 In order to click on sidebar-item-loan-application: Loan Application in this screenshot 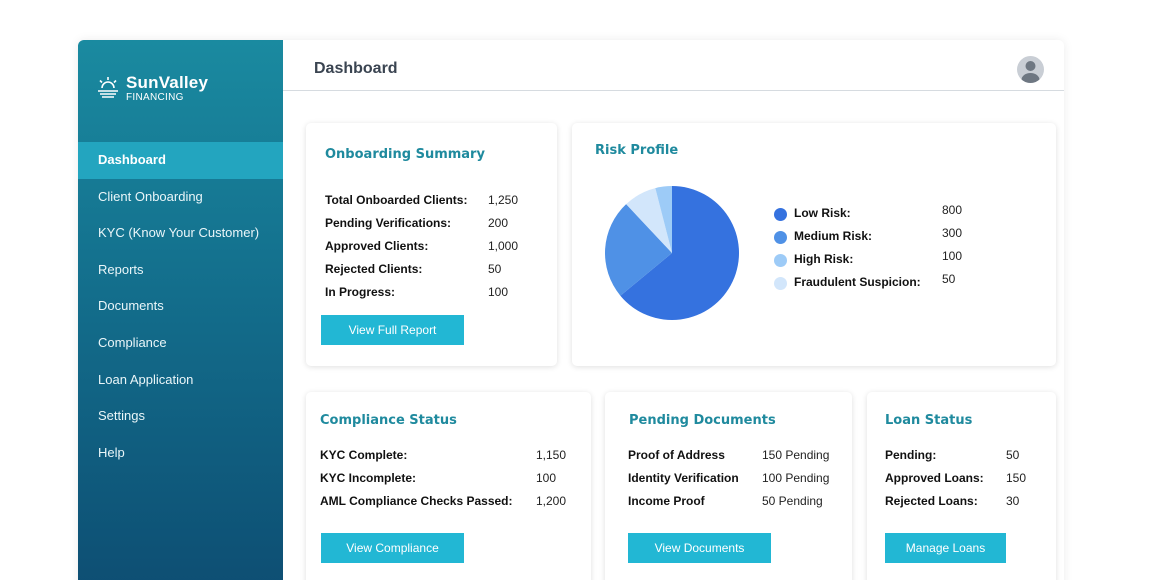, I will do `click(180, 380)`.